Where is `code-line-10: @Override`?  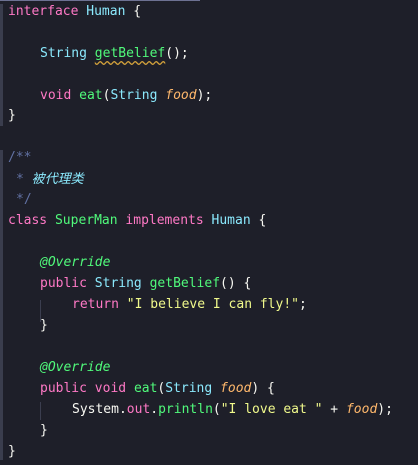 code-line-10: @Override is located at coordinates (75, 368).